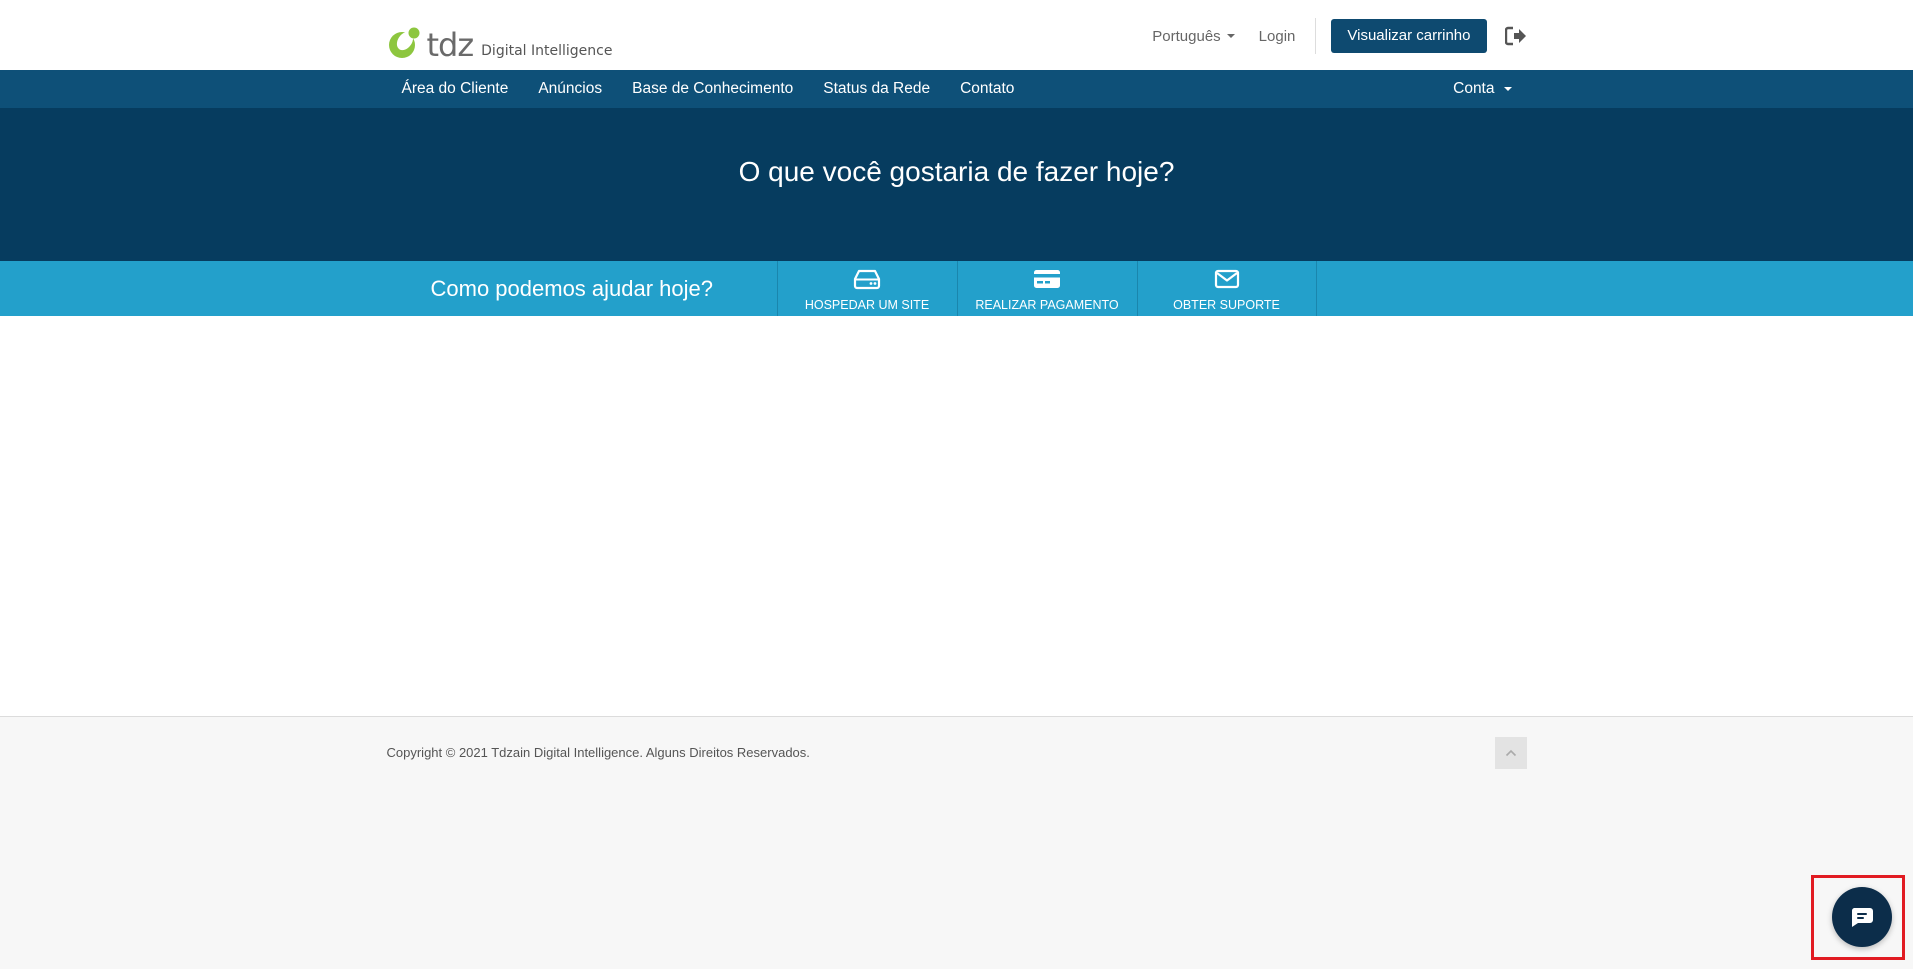 This screenshot has width=1913, height=969. I want to click on shortcut-host-site: HOSPEDAR UM SITE, so click(866, 288).